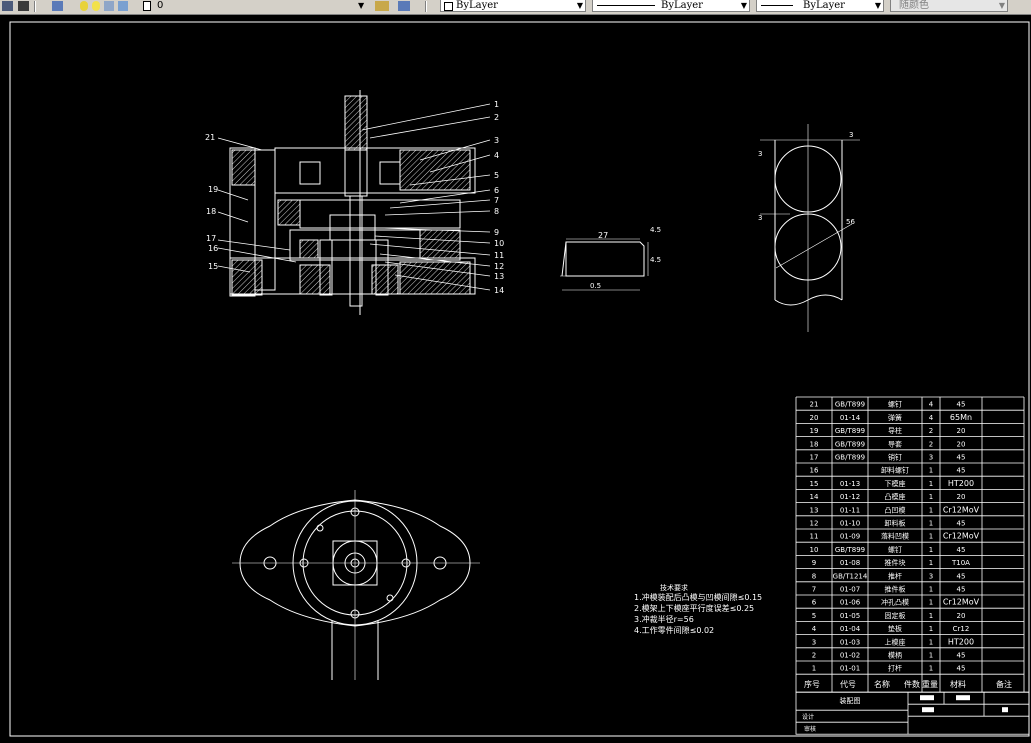  Describe the element at coordinates (109, 6) in the screenshot. I see `lock-icon` at that location.